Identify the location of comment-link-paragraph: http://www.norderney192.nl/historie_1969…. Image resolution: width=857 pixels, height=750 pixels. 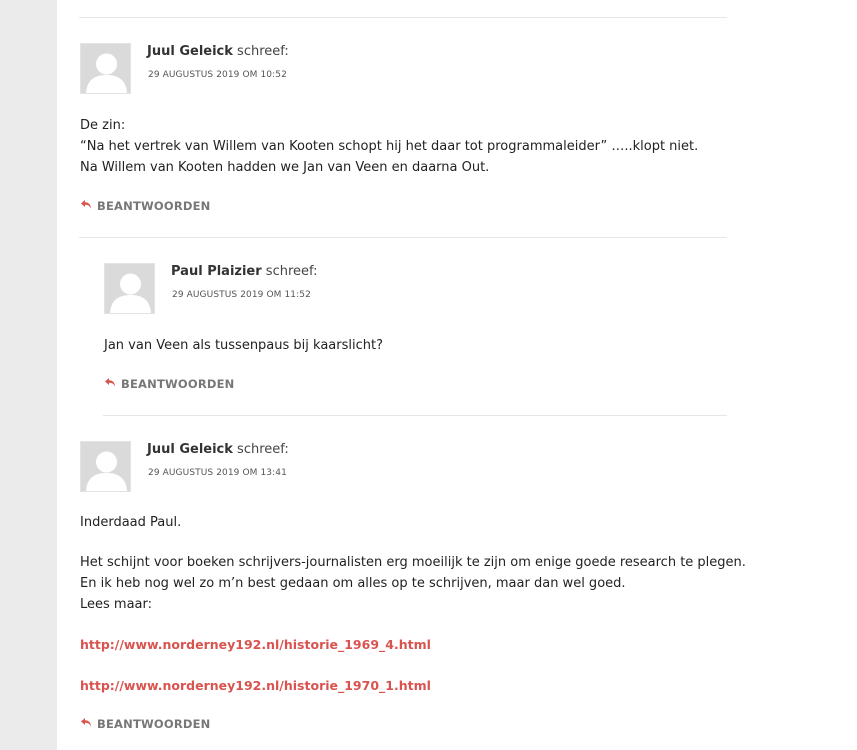
(413, 645).